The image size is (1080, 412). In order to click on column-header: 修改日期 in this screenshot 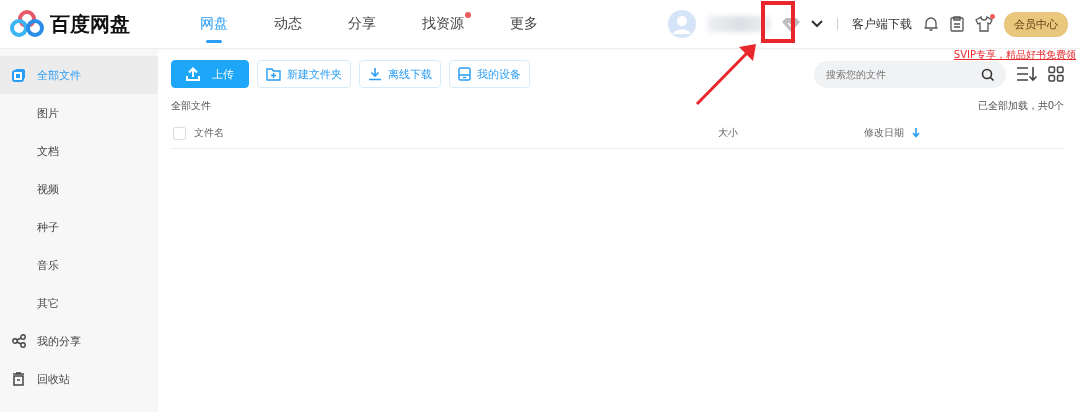, I will do `click(892, 133)`.